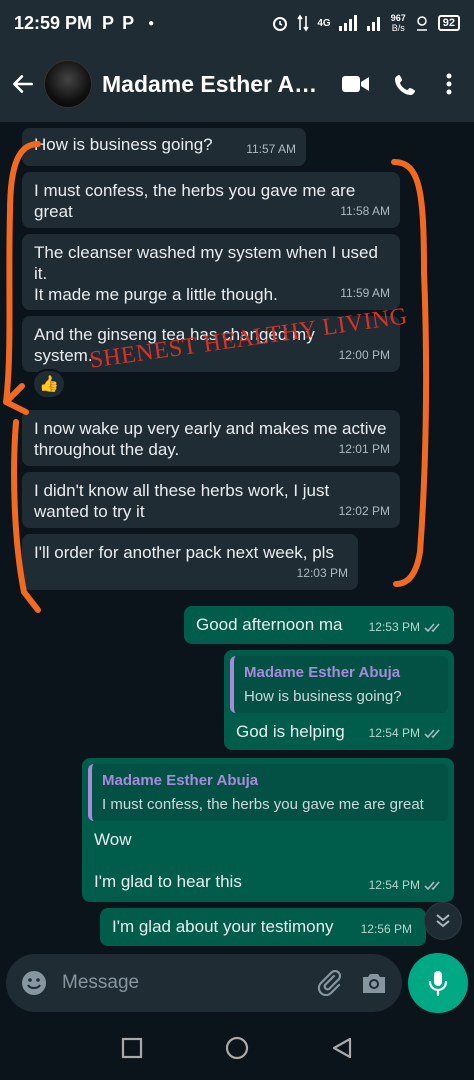 This screenshot has width=474, height=1080. I want to click on network-type: 4G, so click(324, 23).